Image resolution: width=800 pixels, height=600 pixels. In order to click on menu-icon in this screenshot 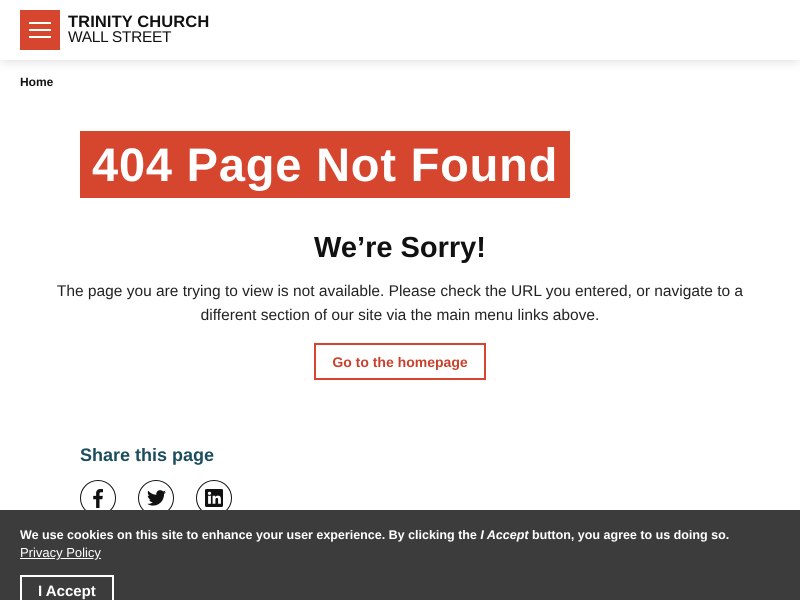, I will do `click(40, 30)`.